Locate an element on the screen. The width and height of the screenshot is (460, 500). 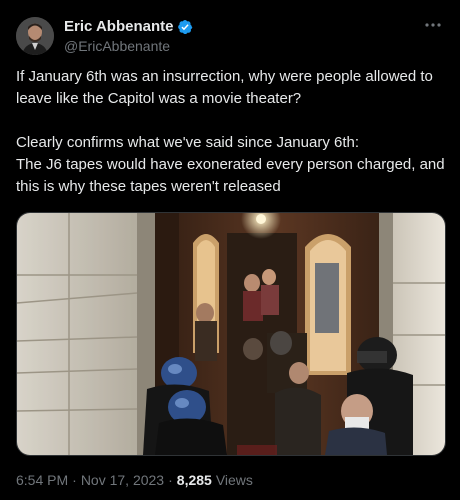
handle: @EricAbbenante is located at coordinates (128, 46).